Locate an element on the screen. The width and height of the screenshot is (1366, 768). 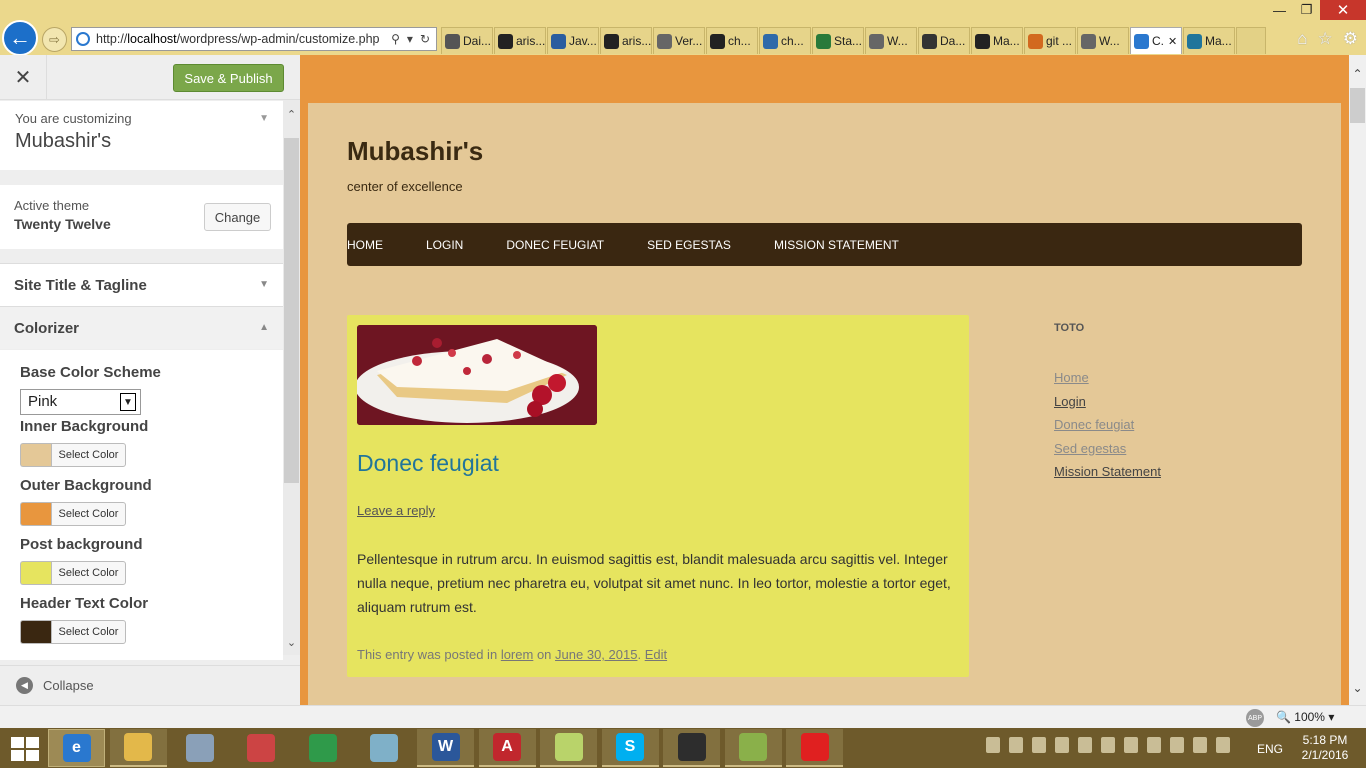
date-link: June 30, 2015 is located at coordinates (596, 654).